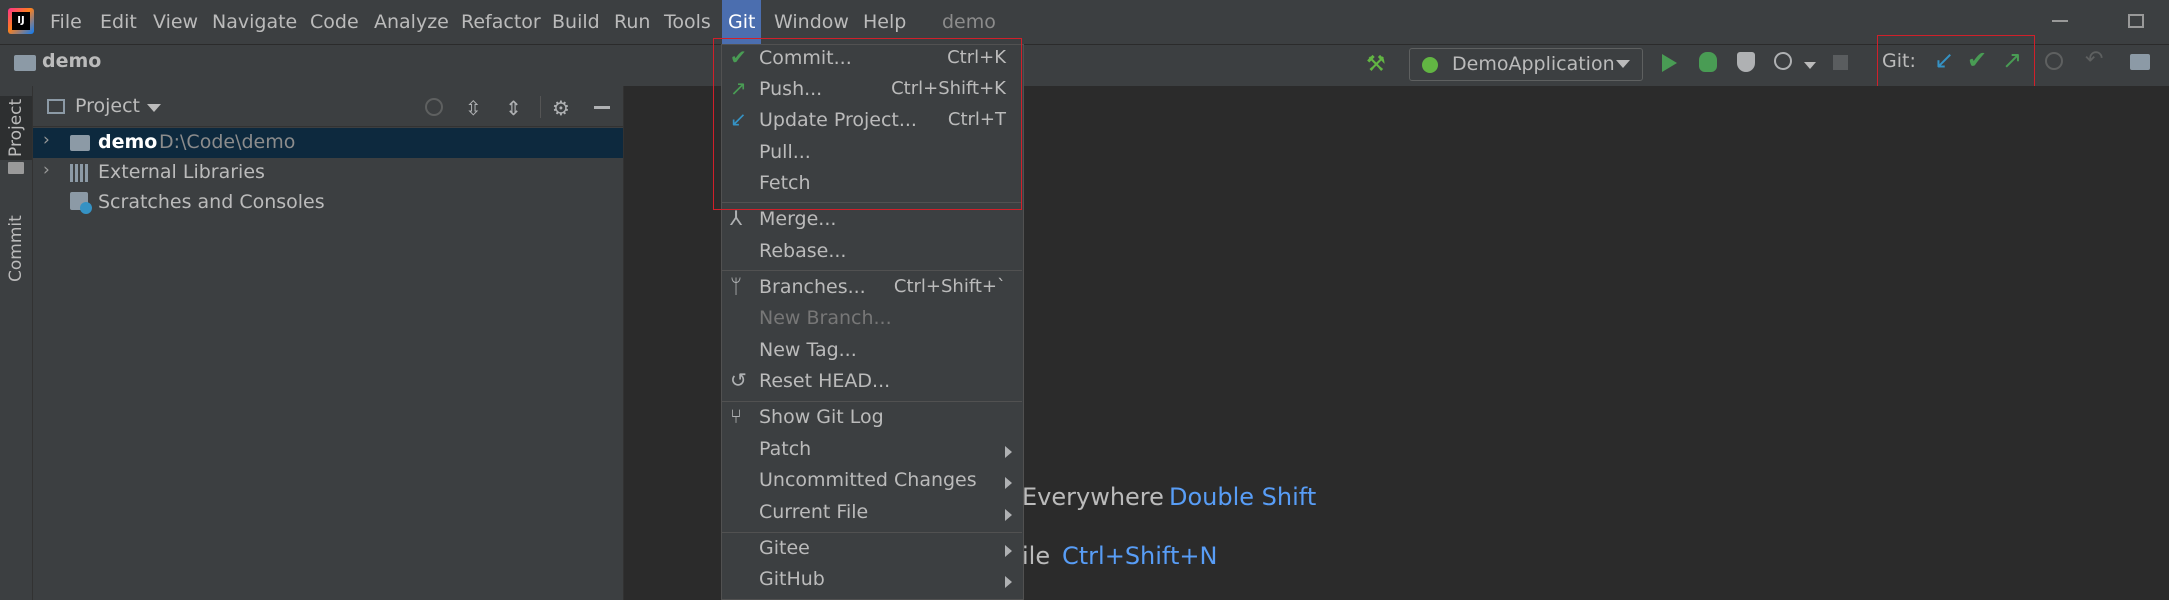 The image size is (2169, 600). What do you see at coordinates (1669, 63) in the screenshot?
I see `run-icon` at bounding box center [1669, 63].